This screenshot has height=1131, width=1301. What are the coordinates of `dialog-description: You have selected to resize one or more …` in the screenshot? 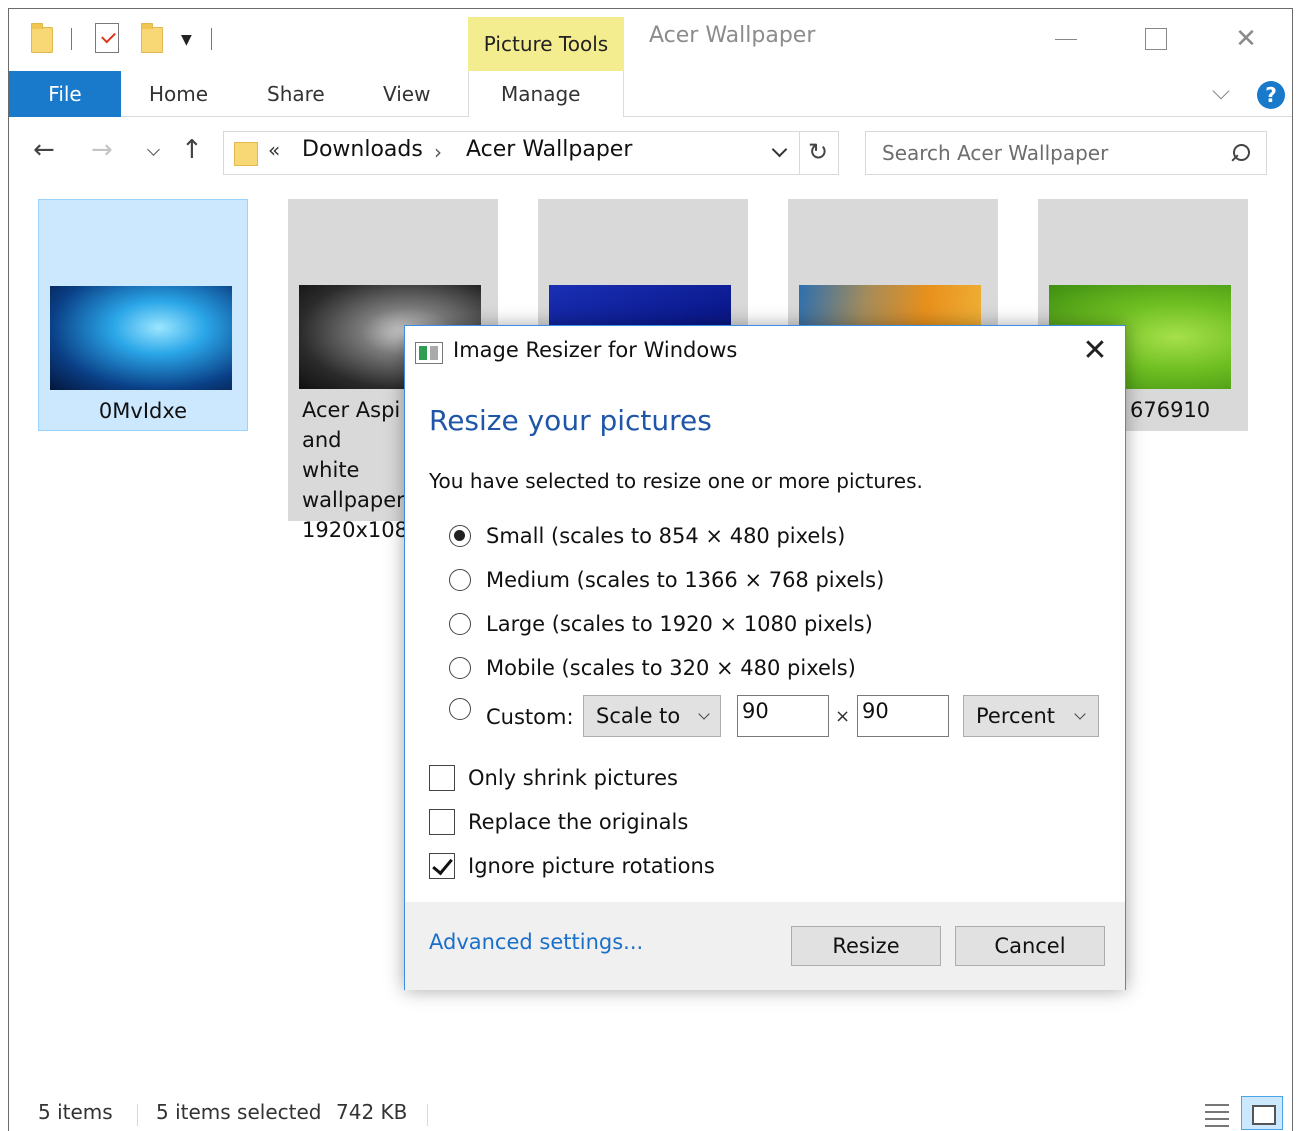 It's located at (676, 481).